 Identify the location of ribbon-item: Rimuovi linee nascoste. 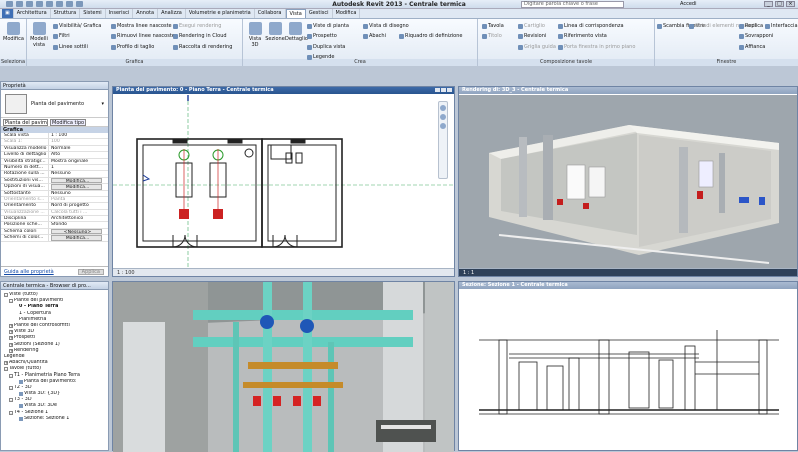
(143, 36).